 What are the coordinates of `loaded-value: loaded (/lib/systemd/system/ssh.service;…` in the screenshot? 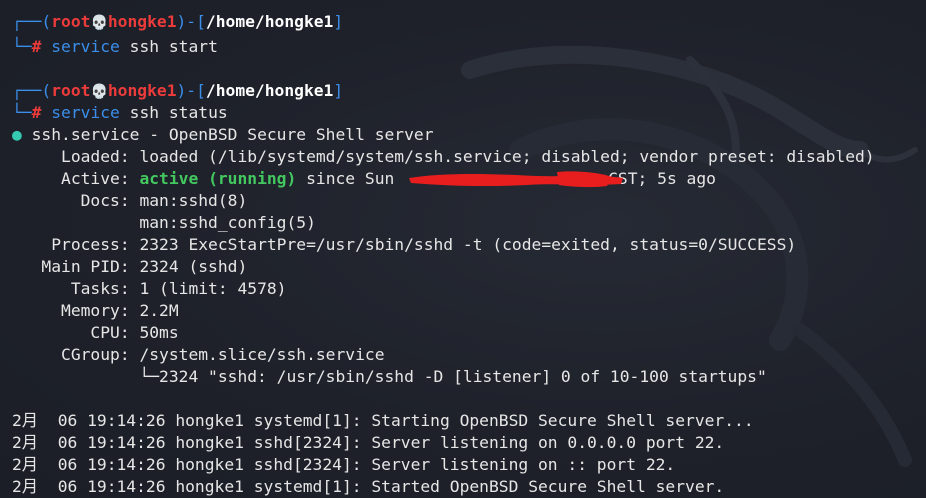 It's located at (502, 156).